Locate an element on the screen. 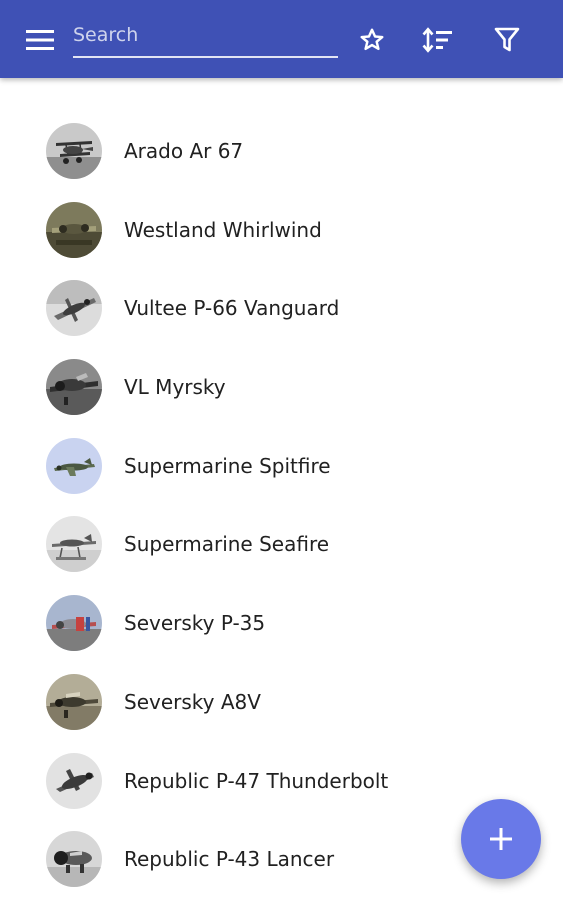 Image resolution: width=563 pixels, height=900 pixels. menu-icon is located at coordinates (40, 40).